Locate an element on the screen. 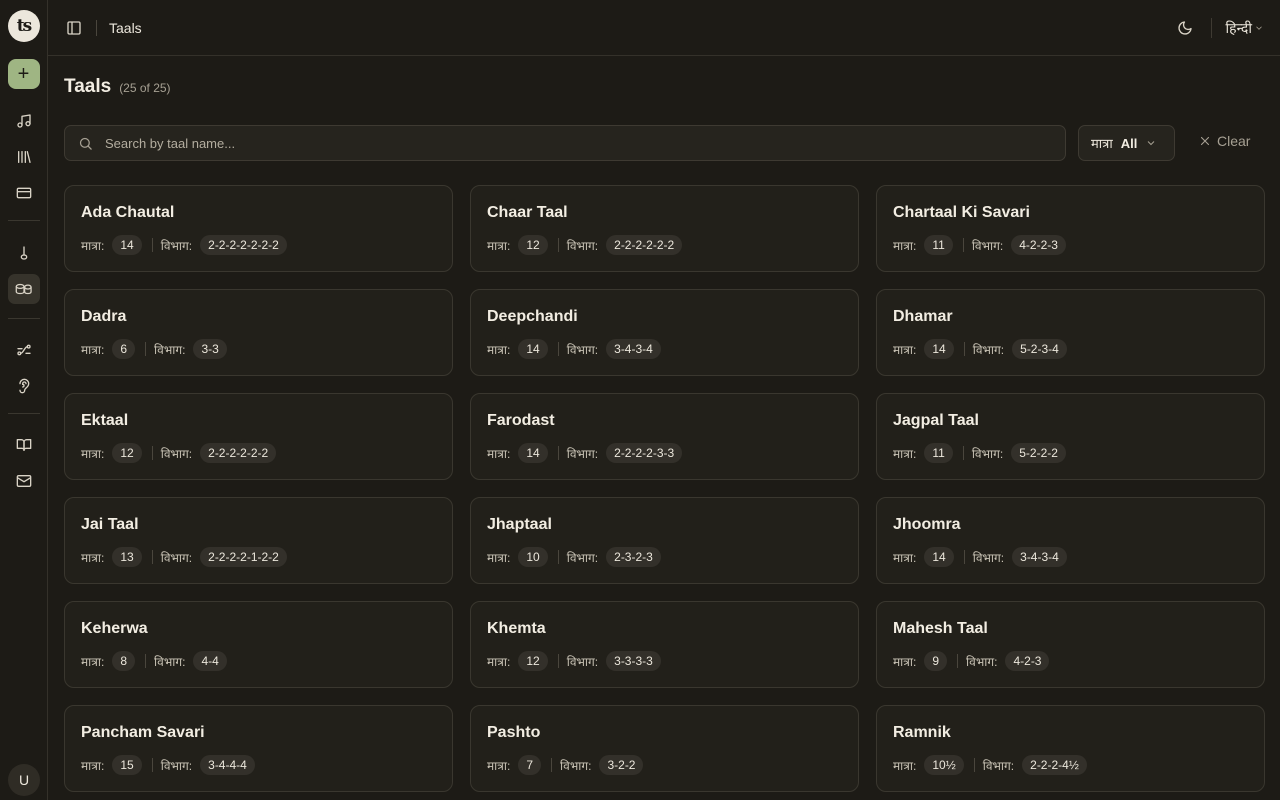  taal-card: Chaar Taal मात्रा: 12 विभाग: 2-2-2-2-2-2 is located at coordinates (664, 228).